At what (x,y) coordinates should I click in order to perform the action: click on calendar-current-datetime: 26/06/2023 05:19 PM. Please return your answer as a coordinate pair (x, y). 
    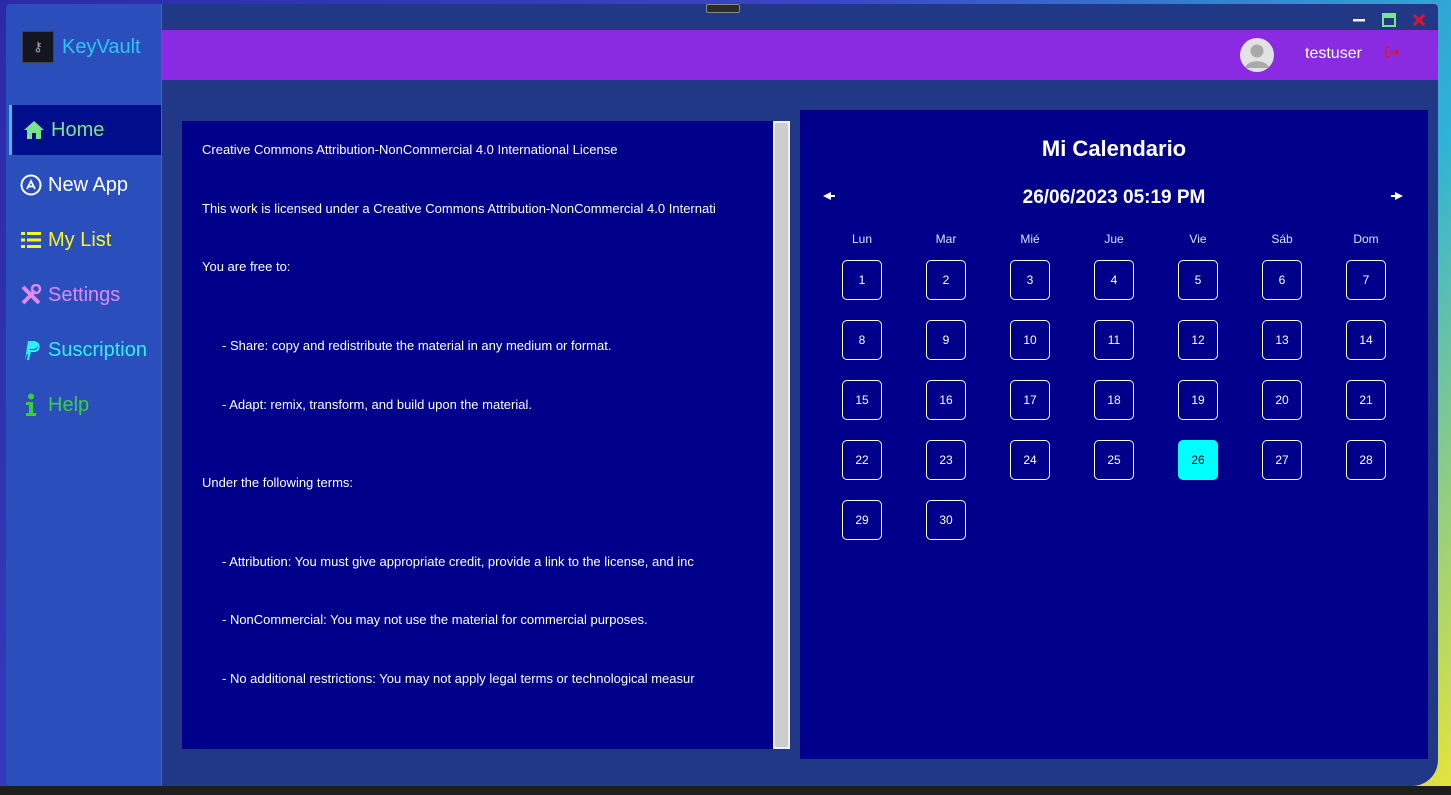
    Looking at the image, I should click on (1114, 197).